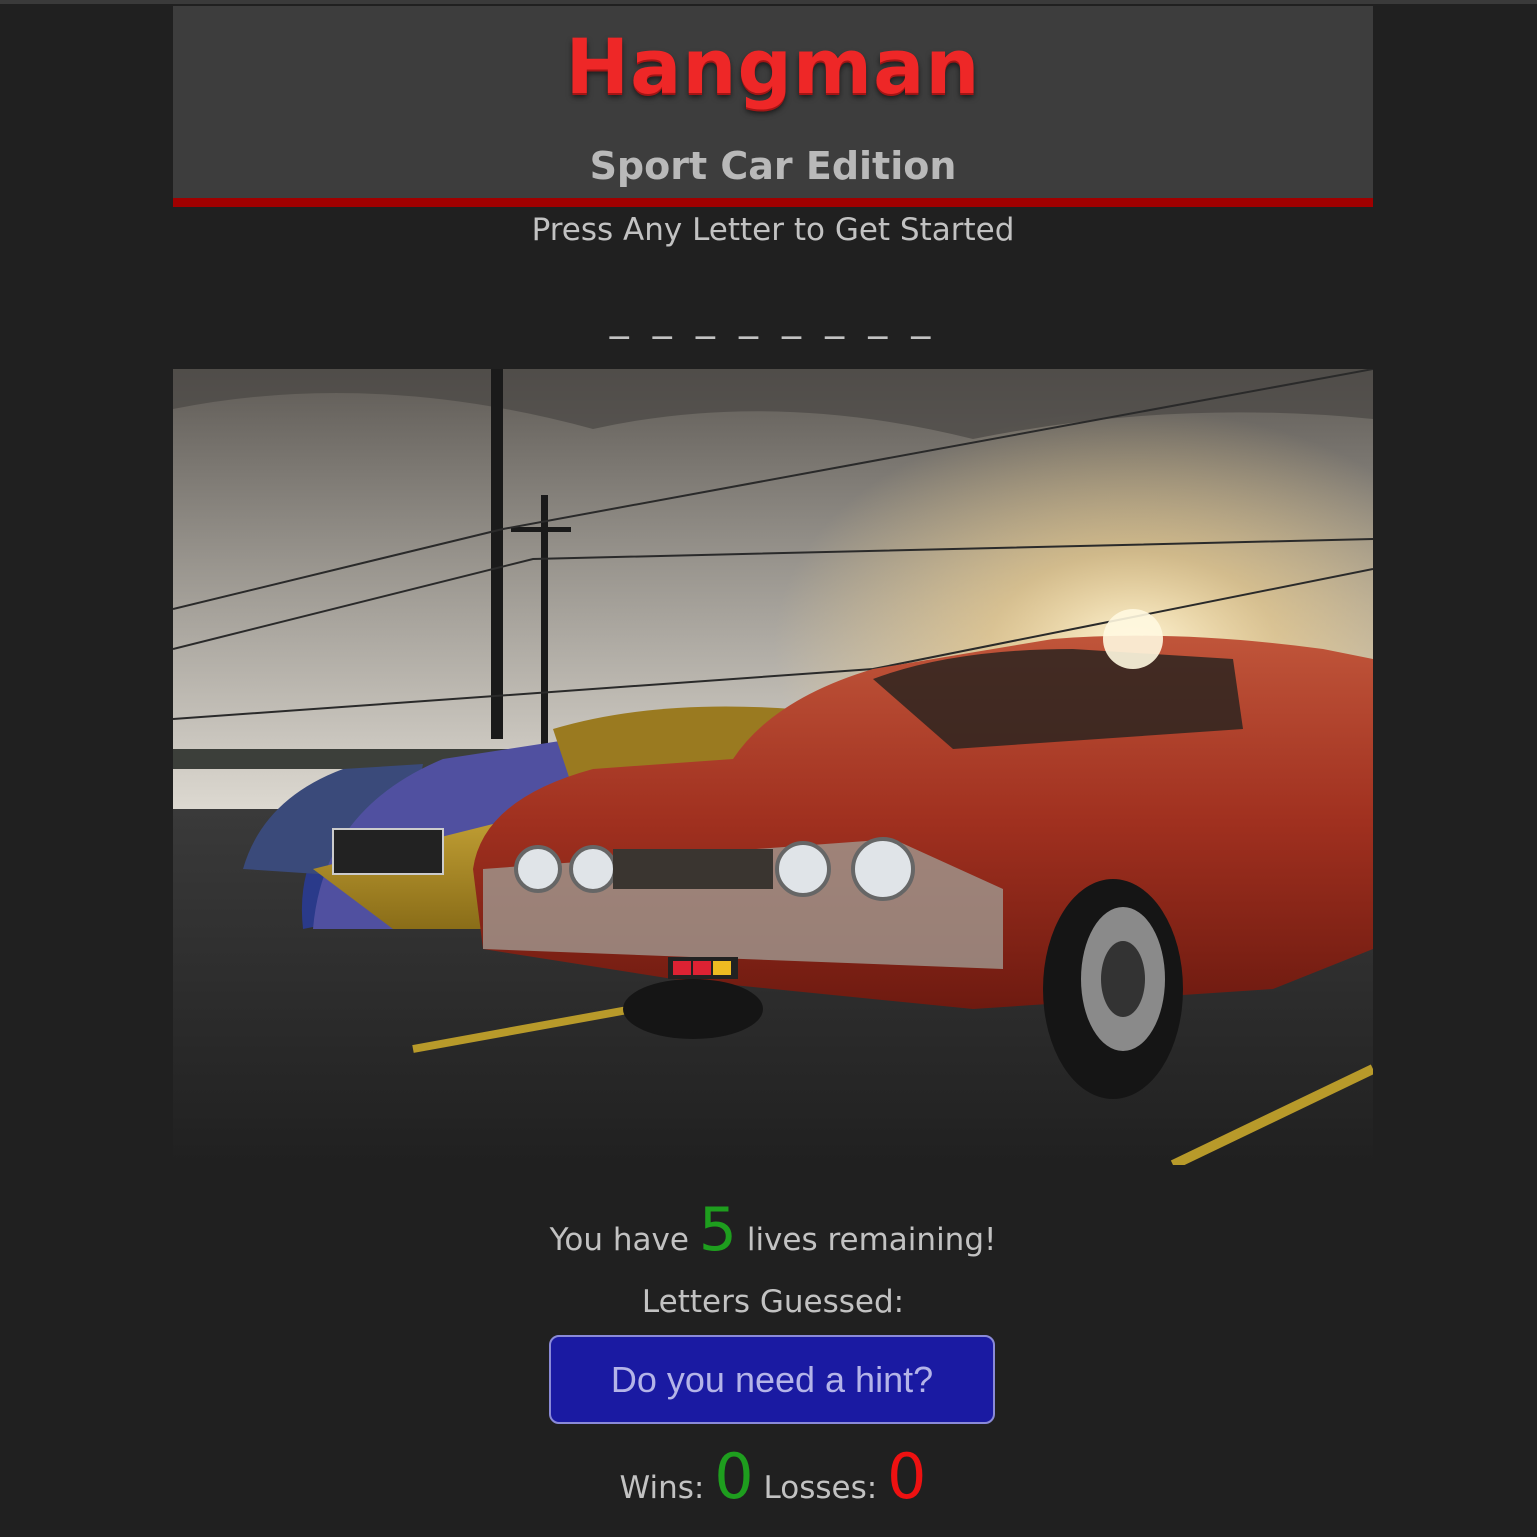  What do you see at coordinates (717, 1230) in the screenshot?
I see `lives-count: 5` at bounding box center [717, 1230].